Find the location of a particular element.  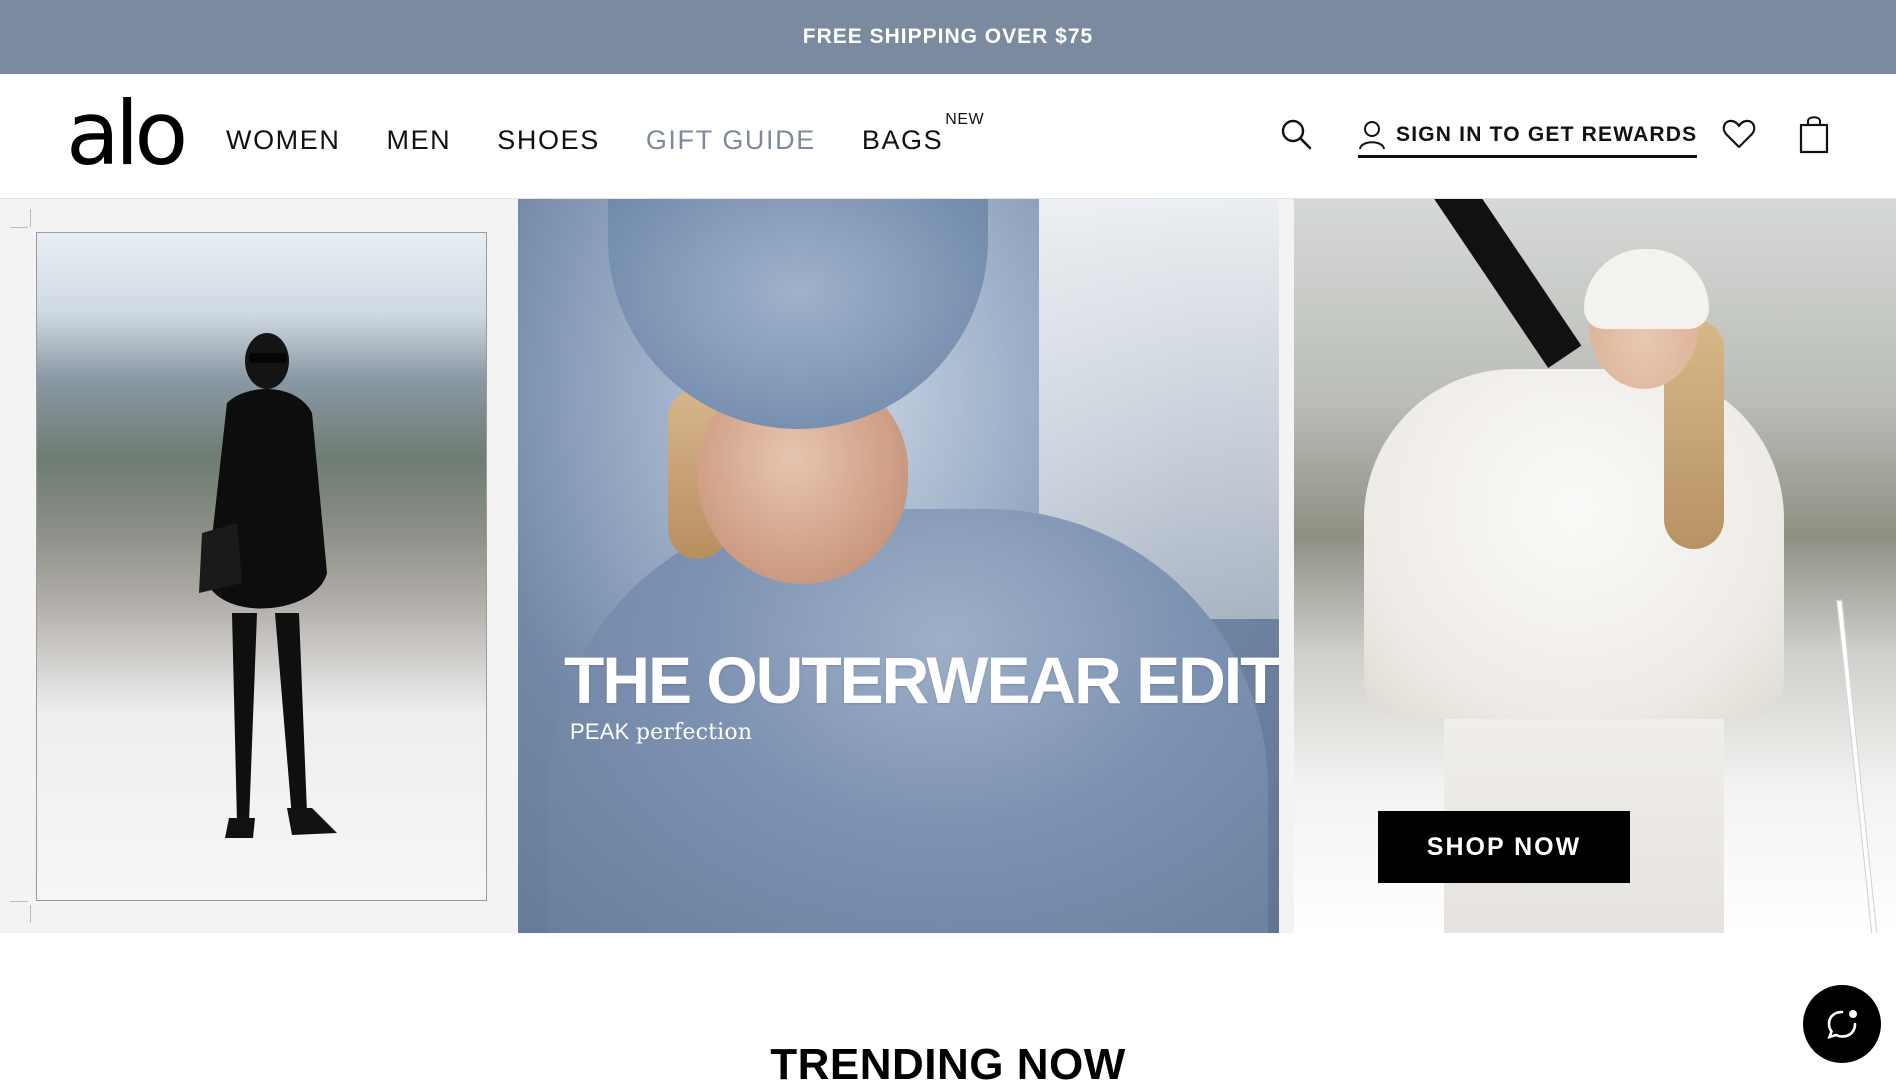

hero-title: THE OUTERWEAR EDIT is located at coordinates (921, 680).